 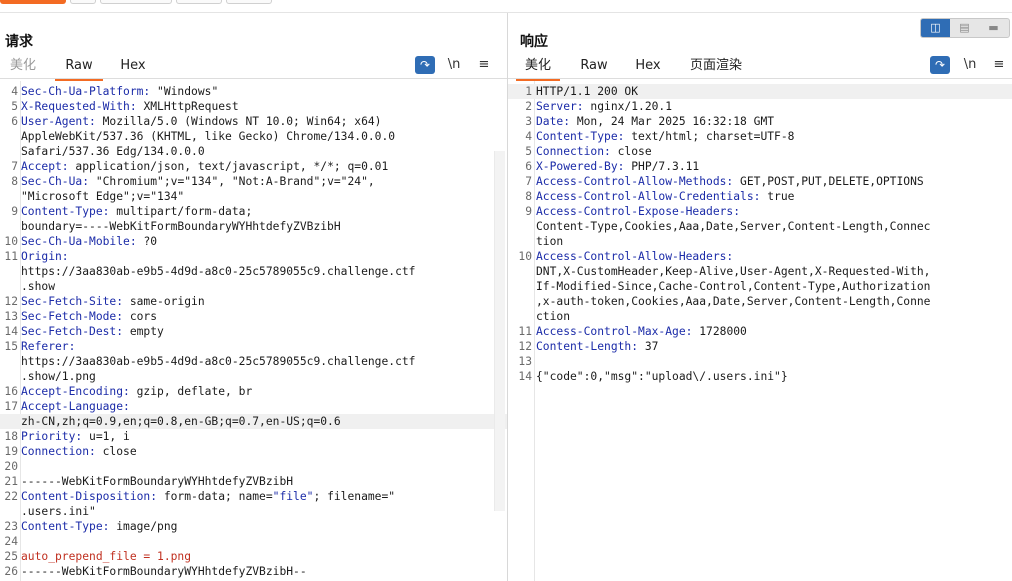 I want to click on code-line: 8 Access-Control-Allow-Credentials: true, so click(x=760, y=196).